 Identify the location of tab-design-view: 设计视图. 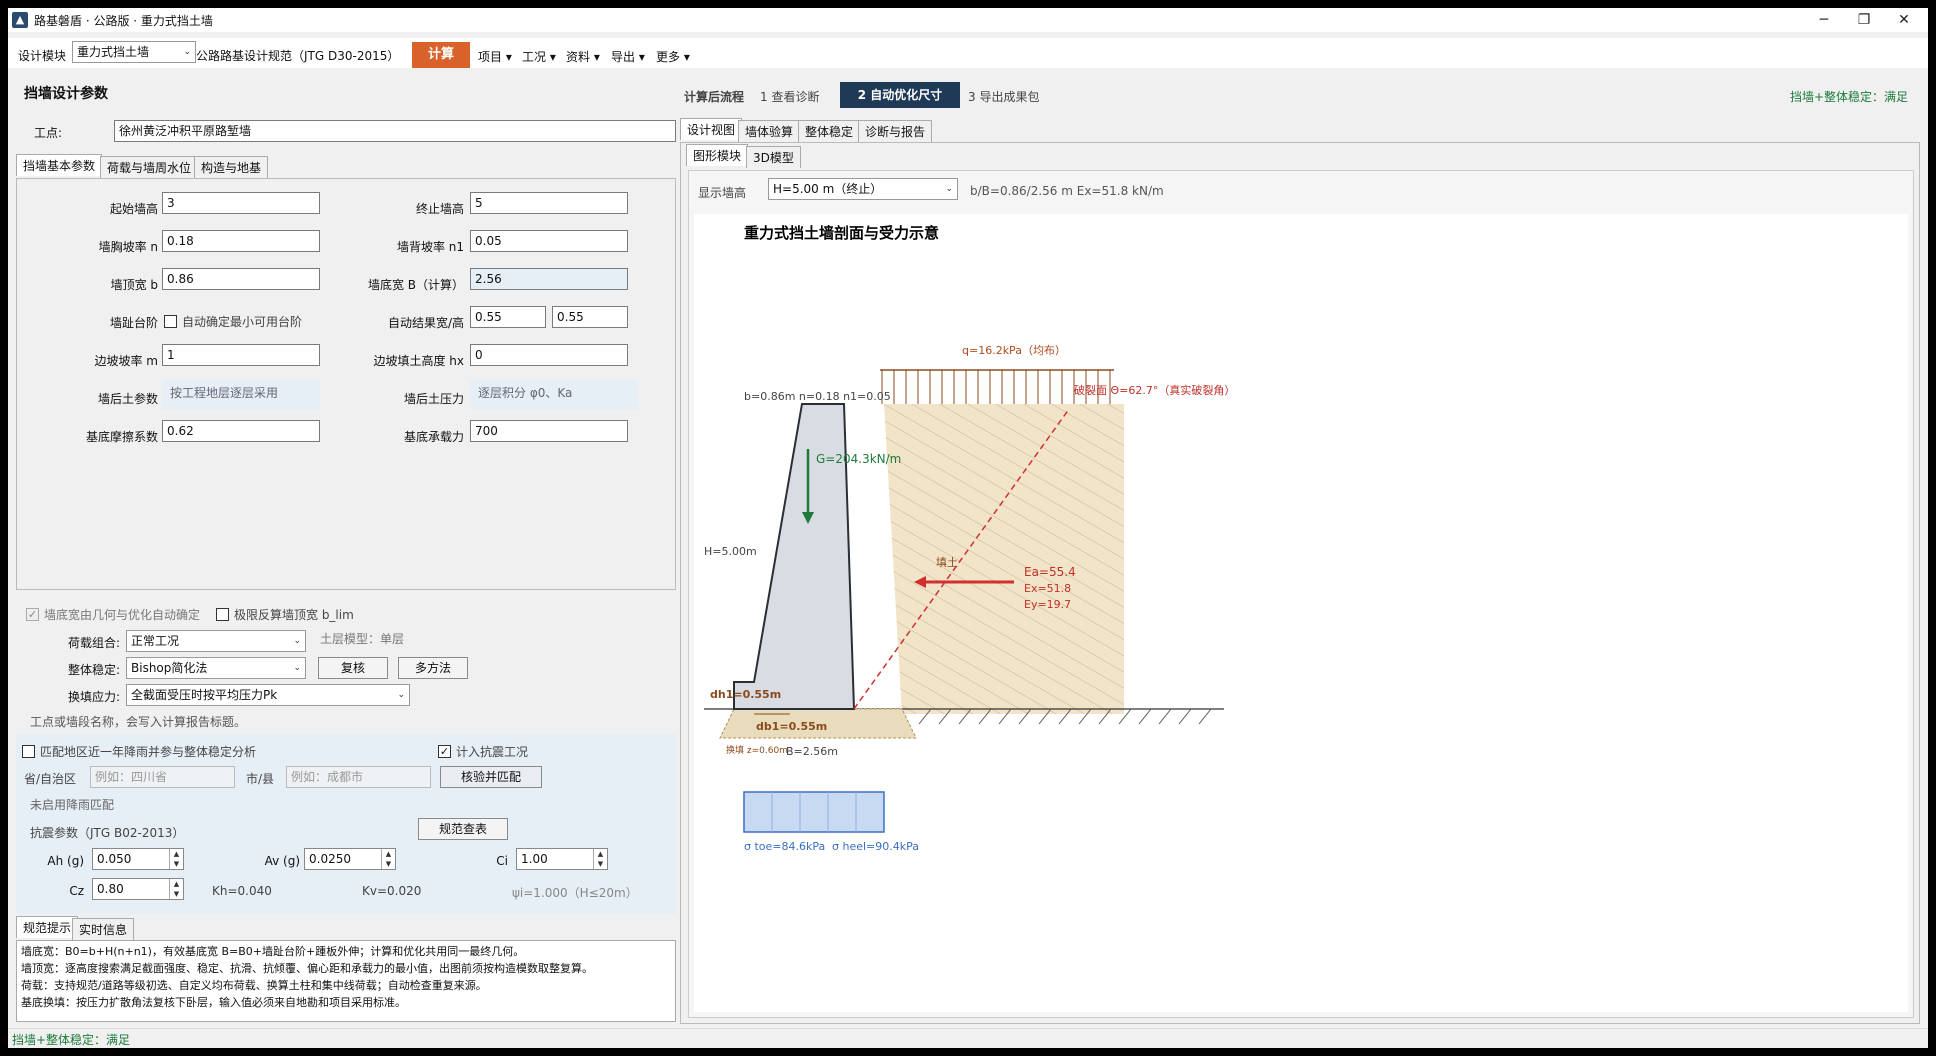
(711, 129).